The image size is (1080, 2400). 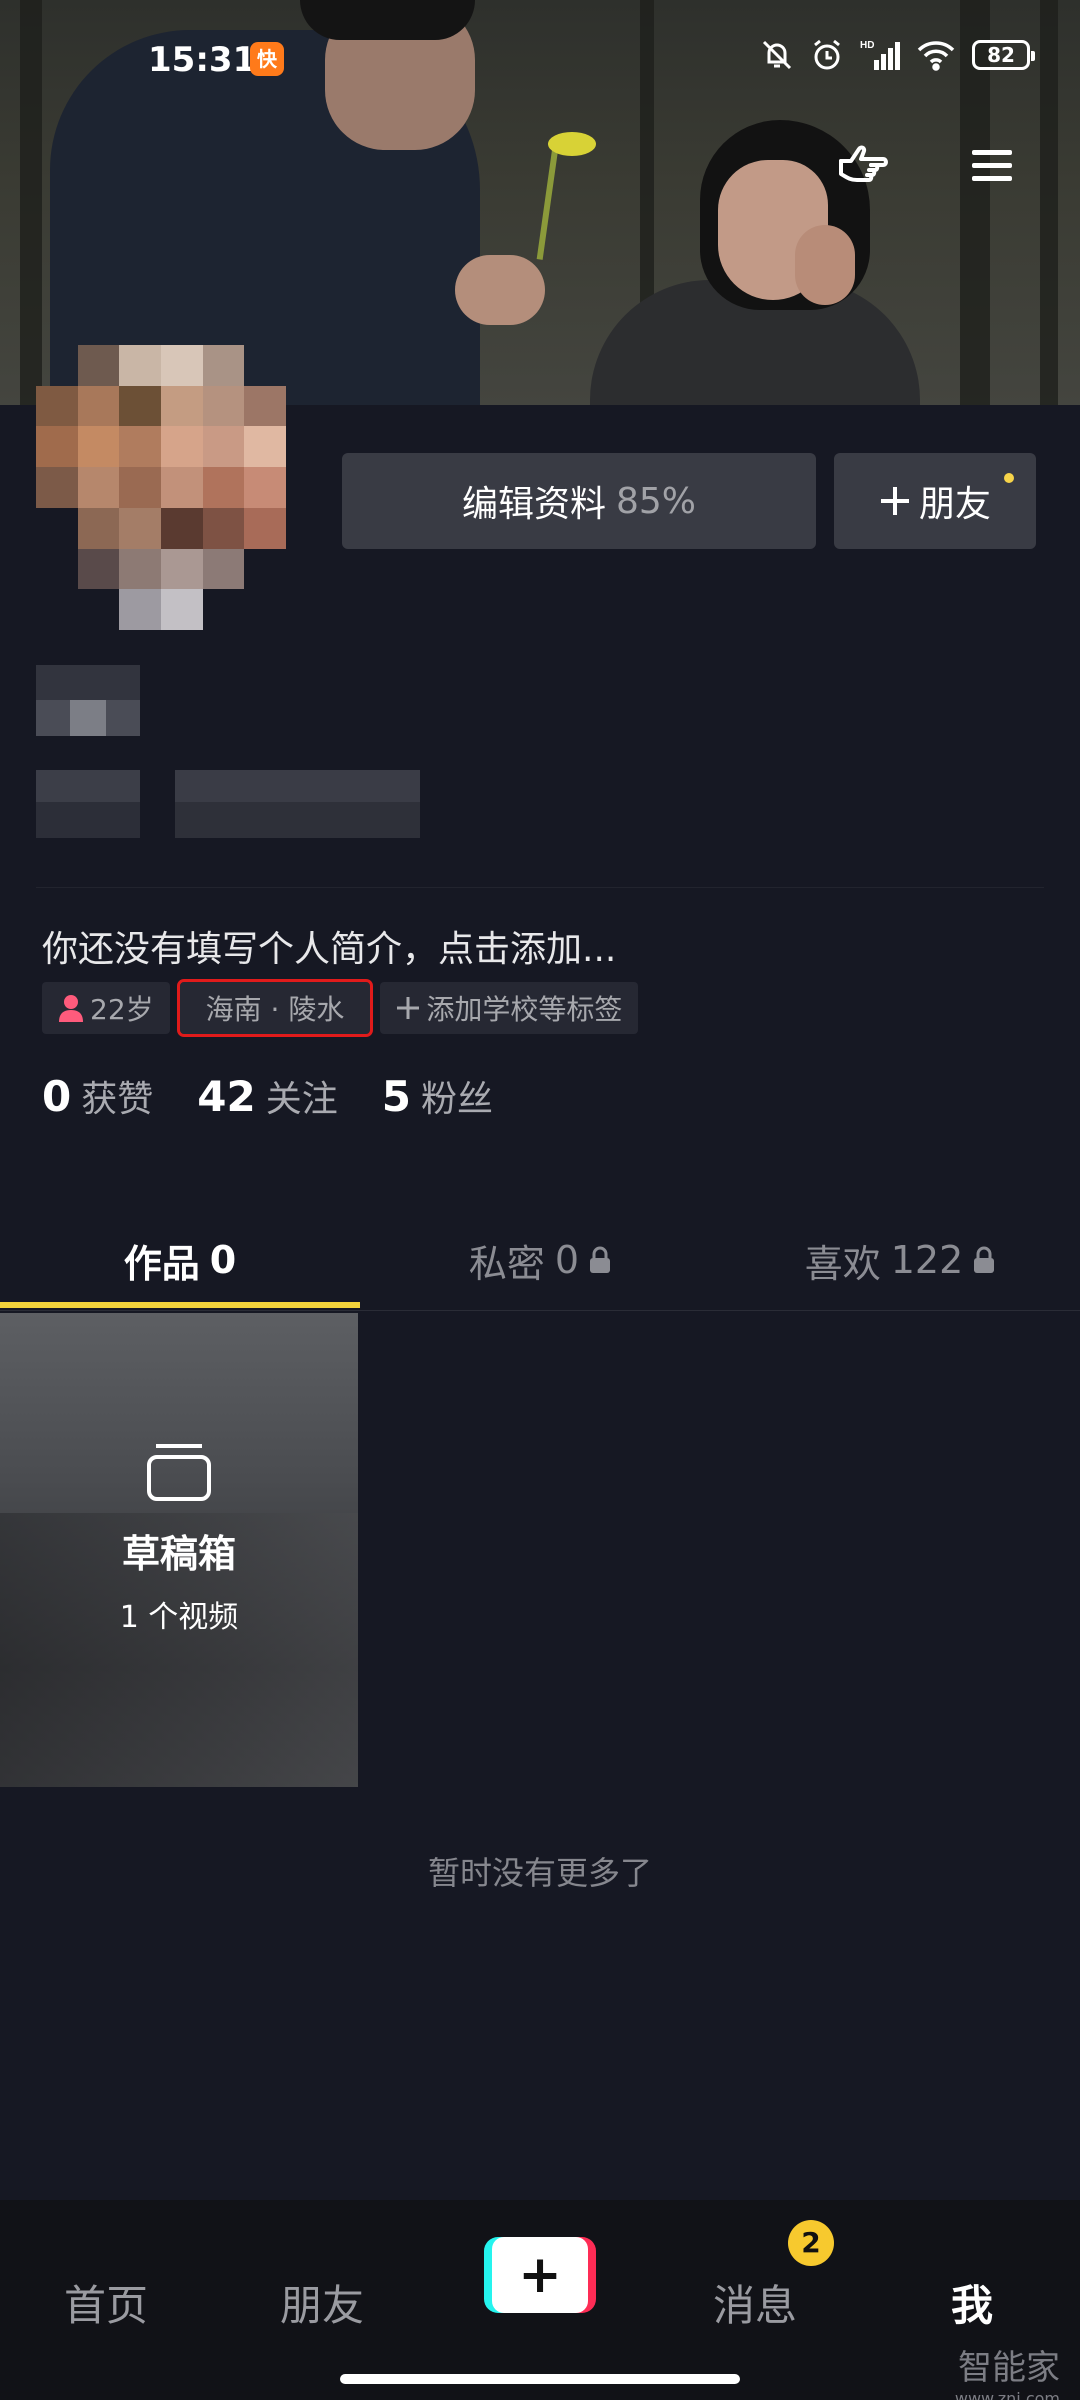 What do you see at coordinates (396, 1096) in the screenshot?
I see `followers-count: 5` at bounding box center [396, 1096].